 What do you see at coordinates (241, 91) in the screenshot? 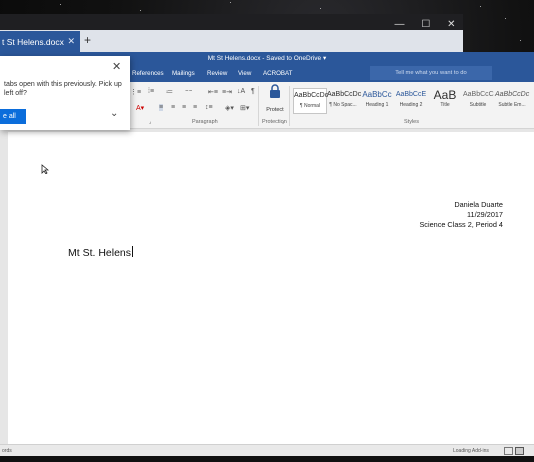
I see `sort-icon: ↓A` at bounding box center [241, 91].